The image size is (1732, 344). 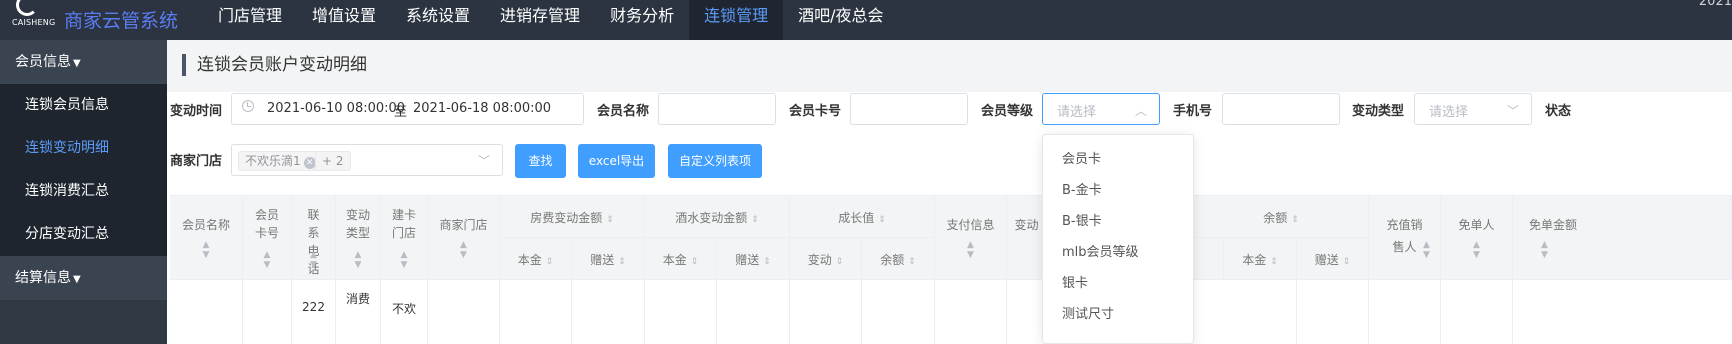 I want to click on th-label: 本金, so click(x=674, y=260).